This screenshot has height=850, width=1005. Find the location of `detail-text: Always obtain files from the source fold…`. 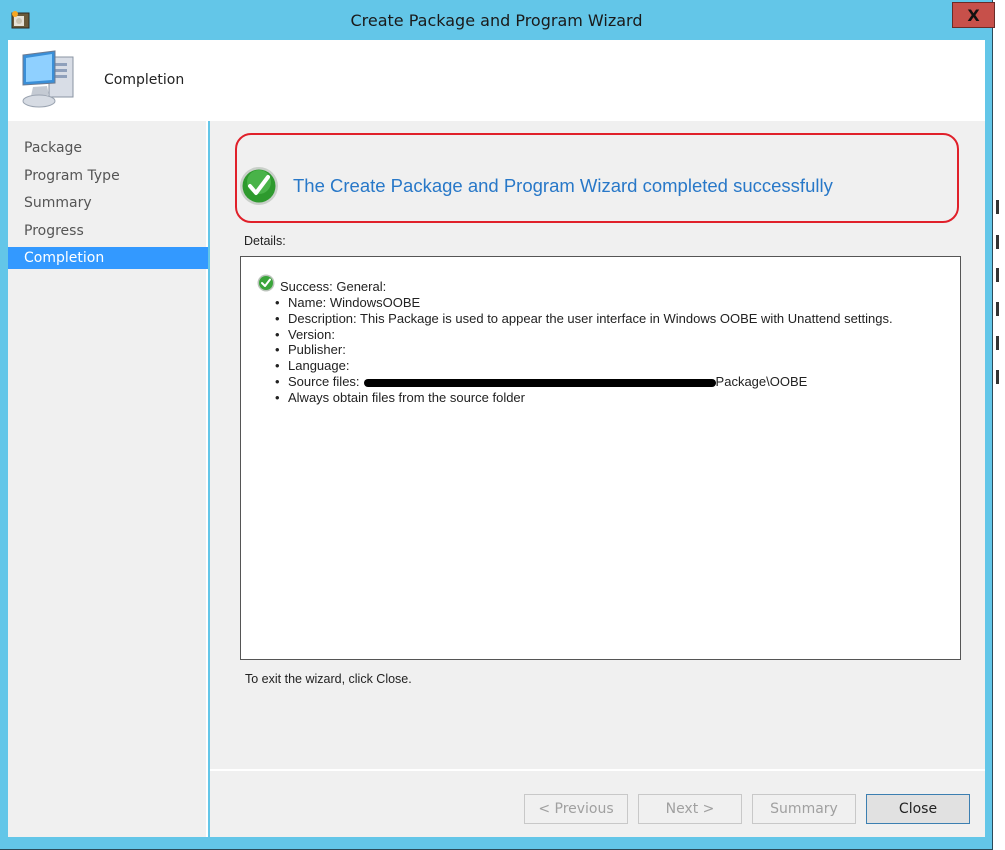

detail-text: Always obtain files from the source fold… is located at coordinates (406, 397).